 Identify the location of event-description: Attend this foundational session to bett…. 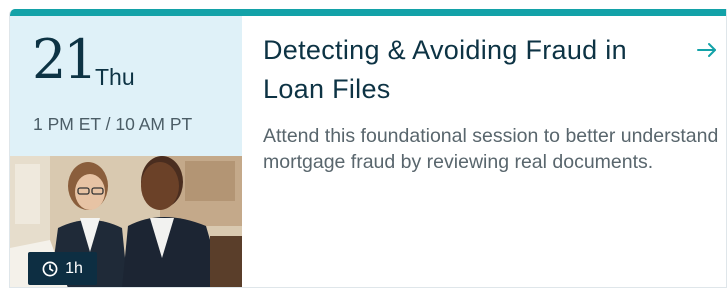
(491, 149).